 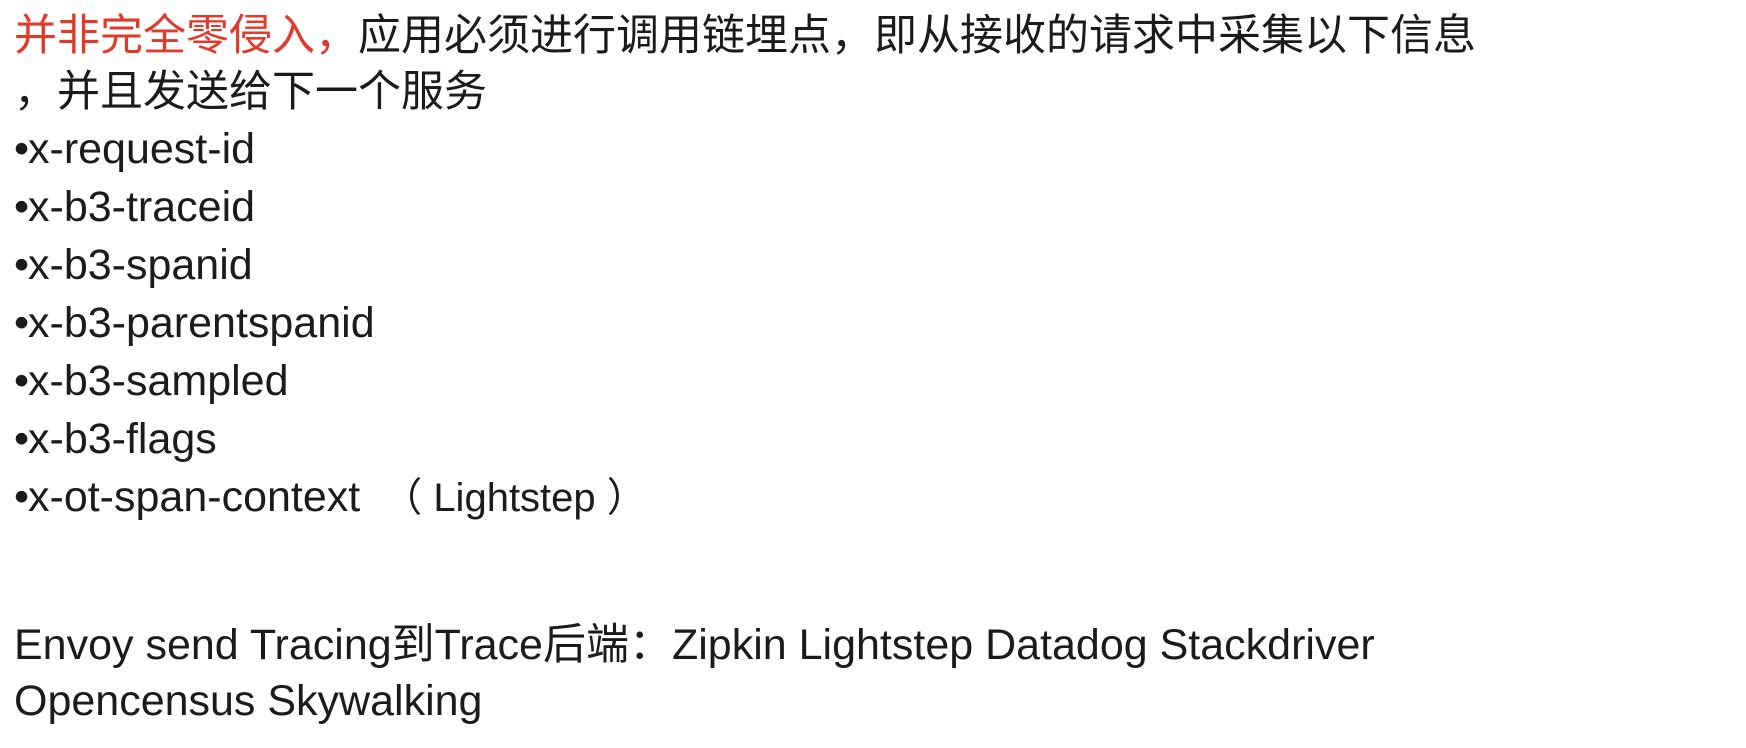 I want to click on list-item-label: x-b3-spanid, so click(x=140, y=265).